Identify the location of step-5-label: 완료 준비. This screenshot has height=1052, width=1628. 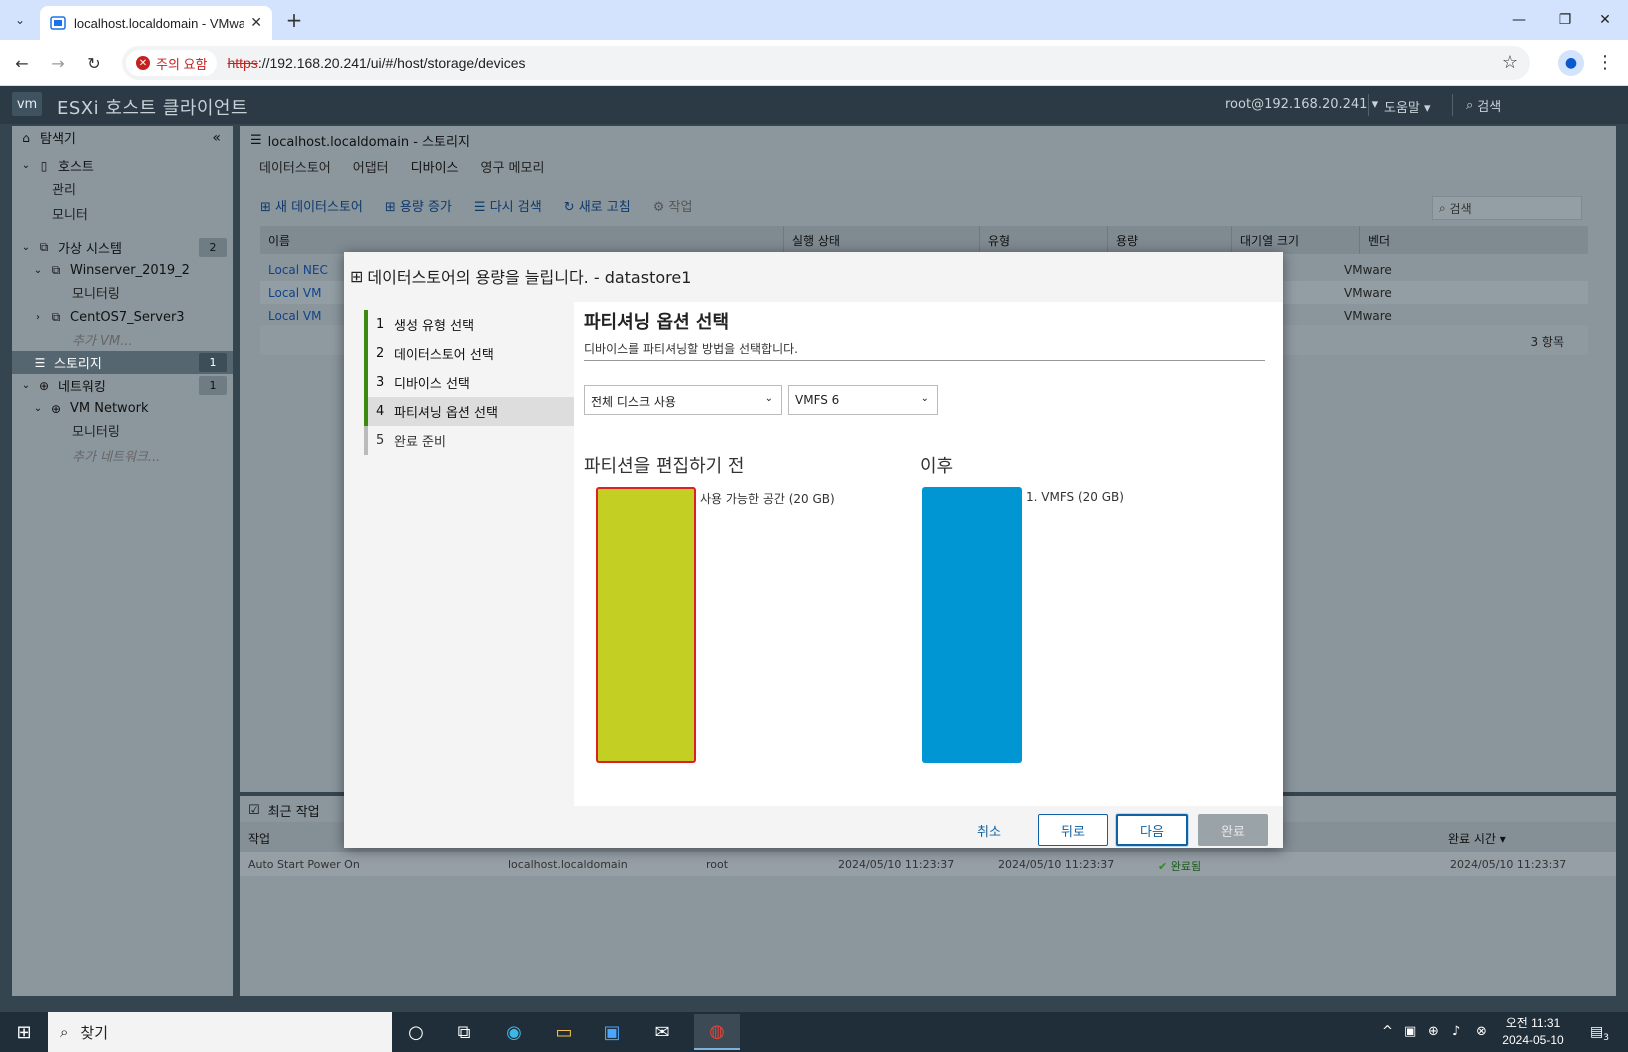
(420, 442).